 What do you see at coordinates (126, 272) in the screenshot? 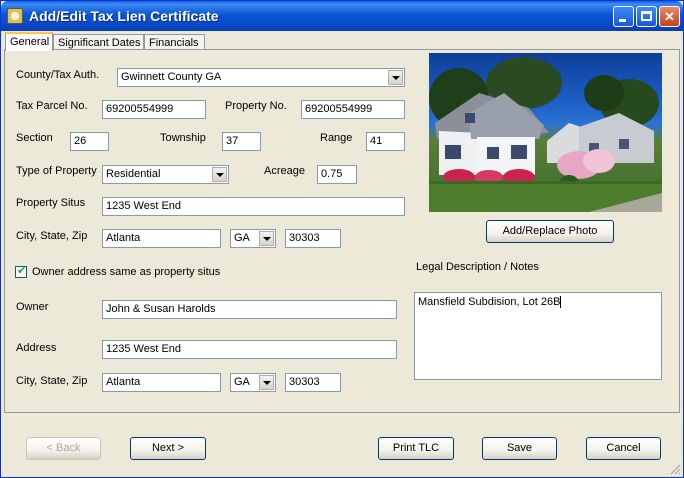
I see `same-address-label: Owner address same as property situs` at bounding box center [126, 272].